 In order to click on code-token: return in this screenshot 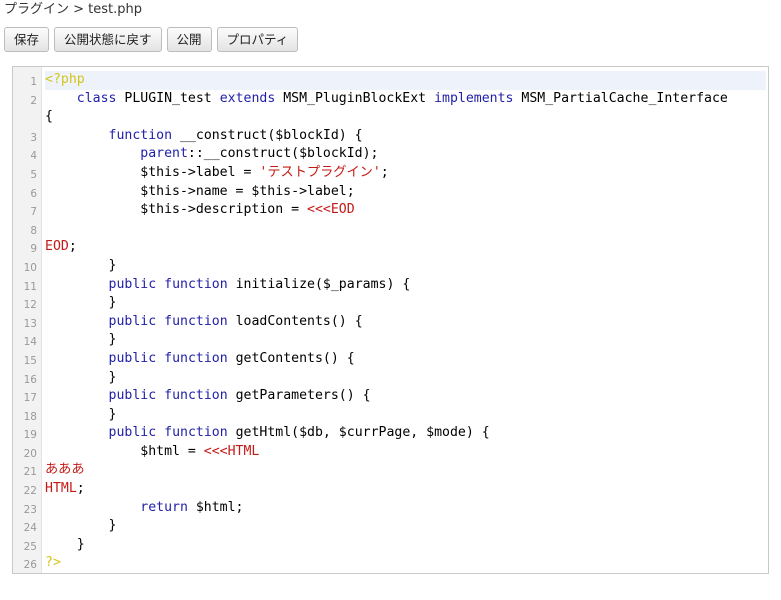, I will do `click(164, 507)`.